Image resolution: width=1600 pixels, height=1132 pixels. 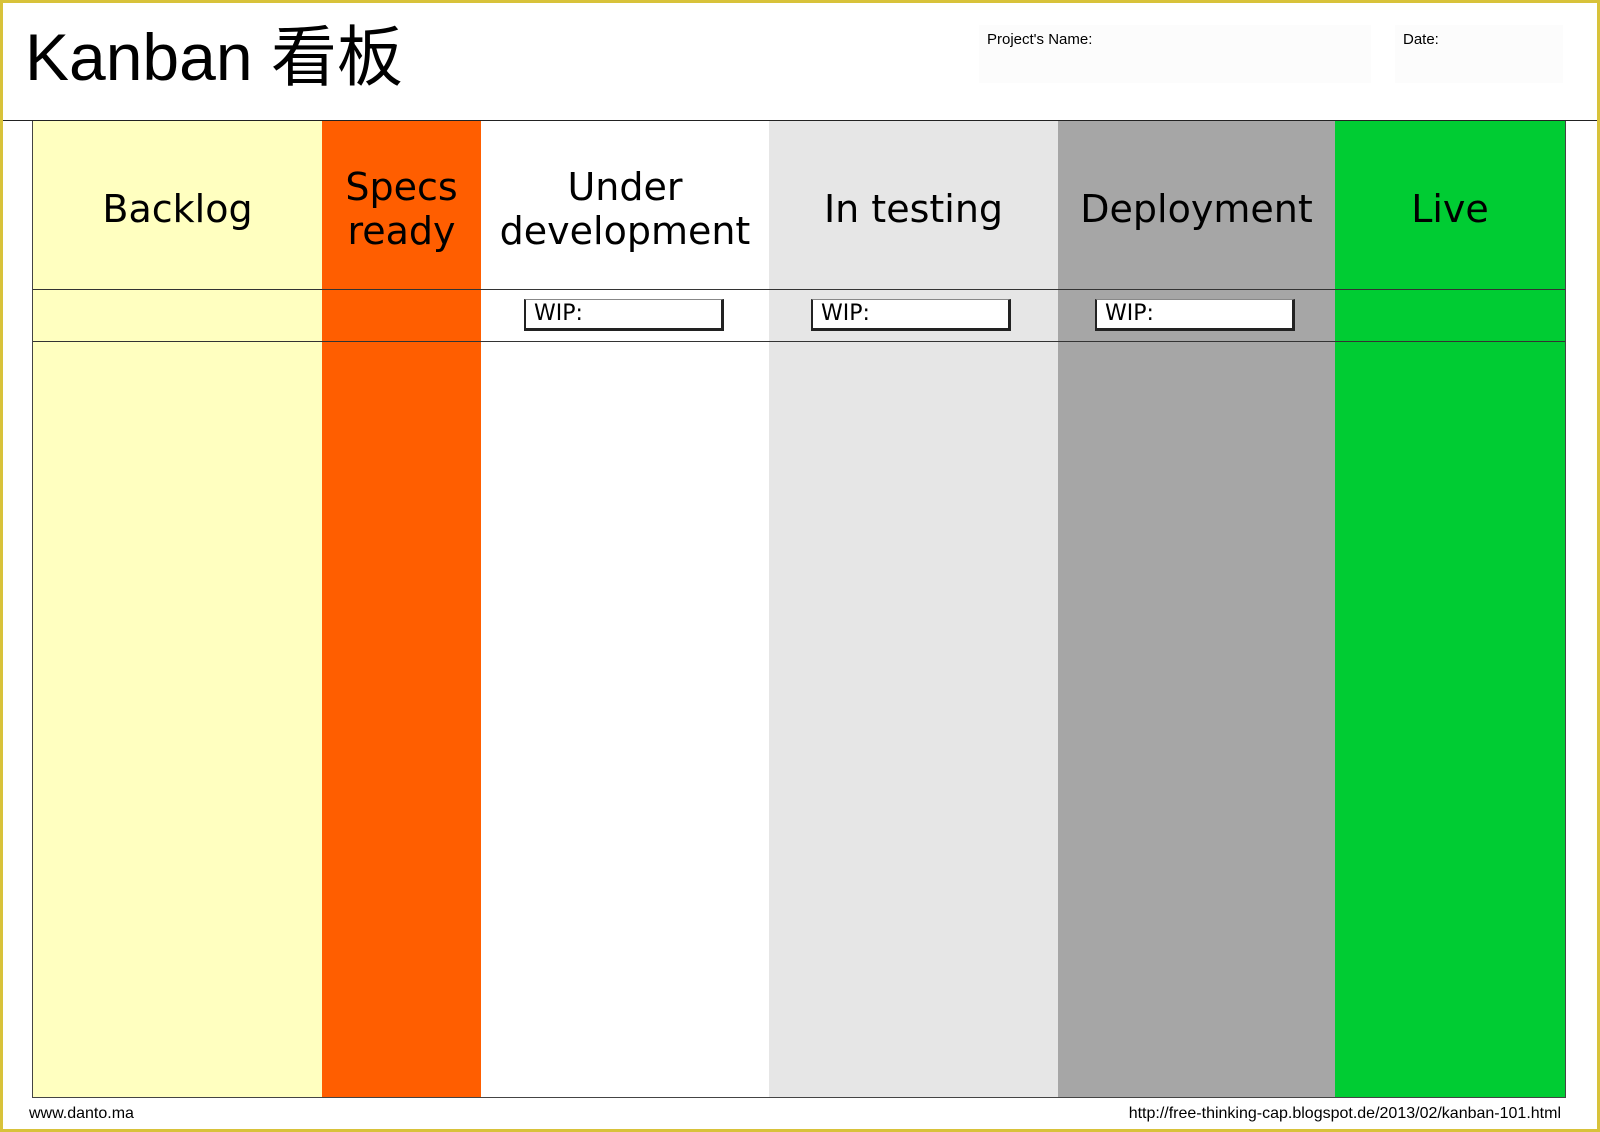 What do you see at coordinates (214, 57) in the screenshot?
I see `page-title: Kanban 看板` at bounding box center [214, 57].